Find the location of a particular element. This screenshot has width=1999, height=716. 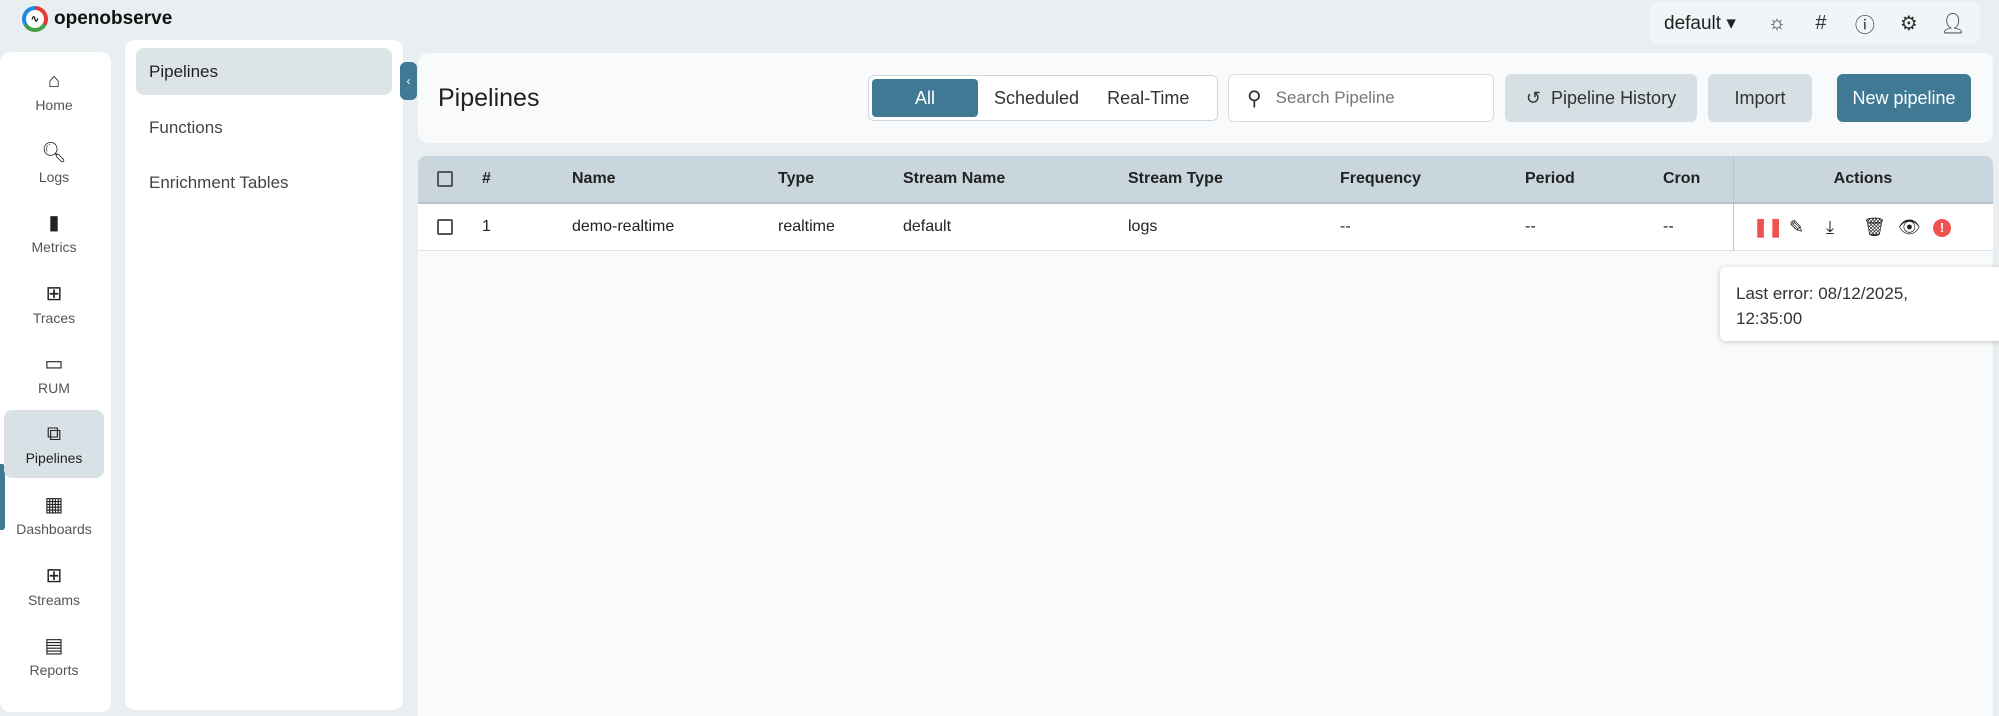

cell-num: 1 is located at coordinates (486, 226).